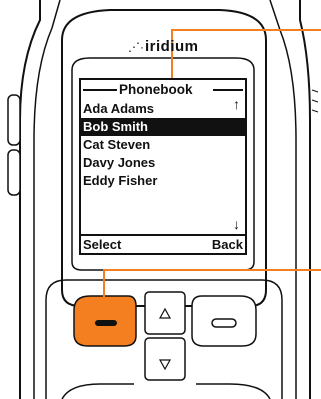 The width and height of the screenshot is (321, 399). I want to click on screen-header: Phonebook, so click(163, 90).